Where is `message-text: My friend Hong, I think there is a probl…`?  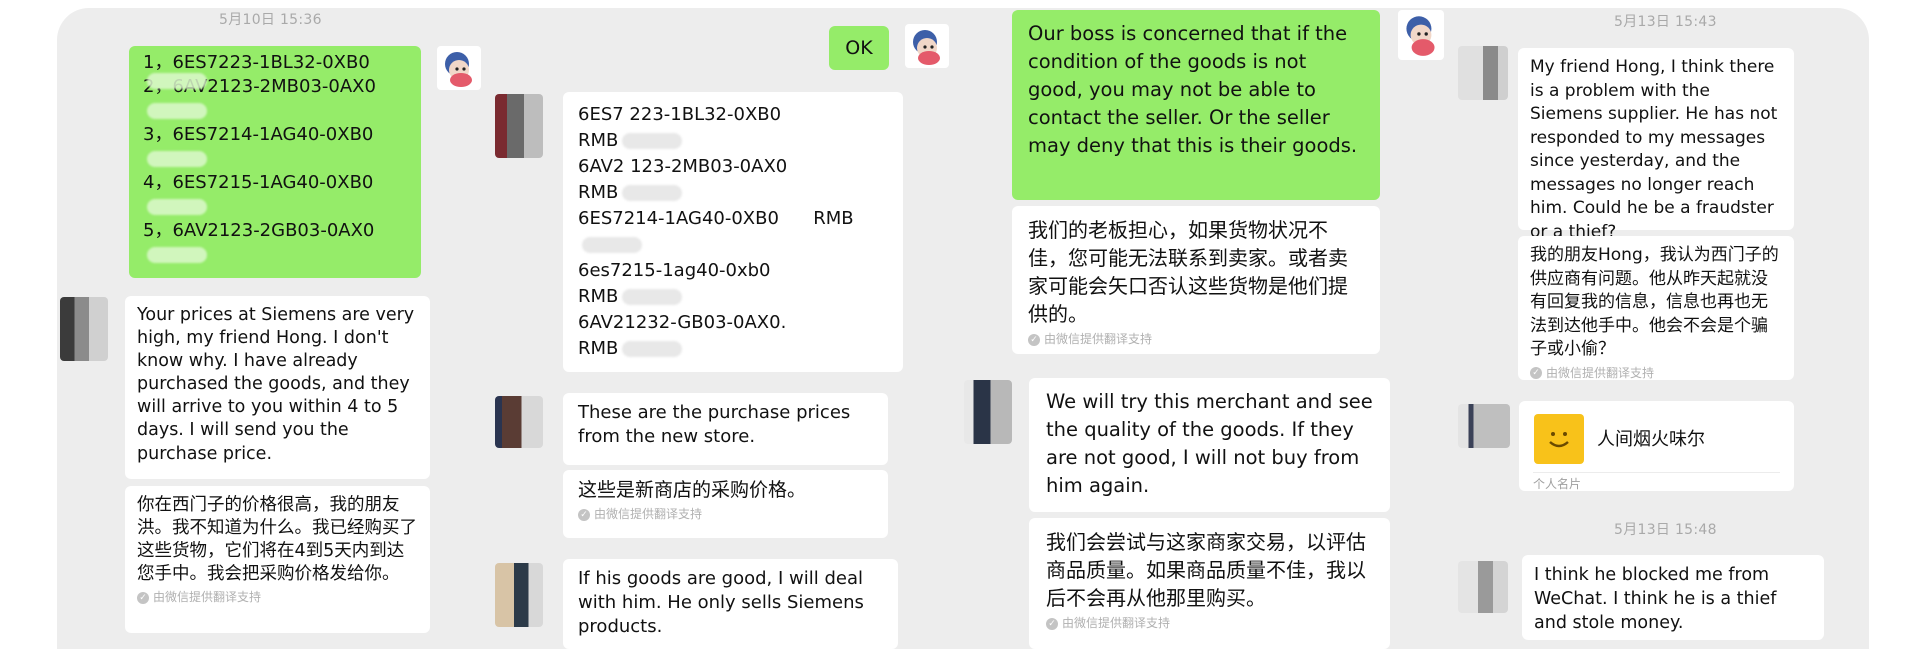 message-text: My friend Hong, I think there is a probl… is located at coordinates (1654, 149).